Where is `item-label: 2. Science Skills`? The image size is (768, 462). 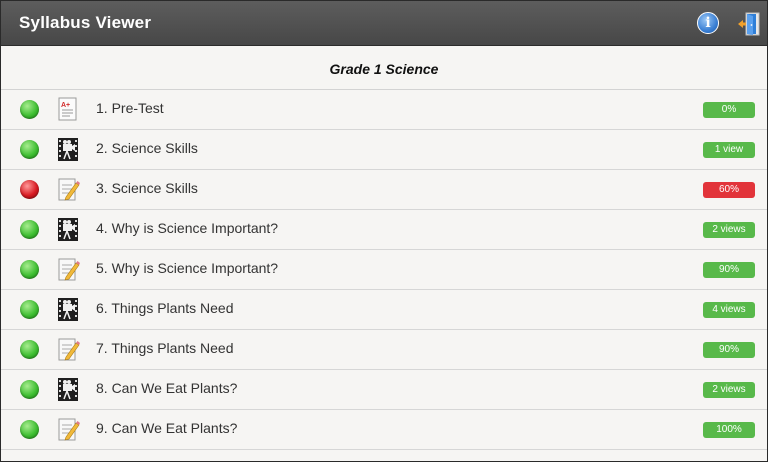
item-label: 2. Science Skills is located at coordinates (147, 148).